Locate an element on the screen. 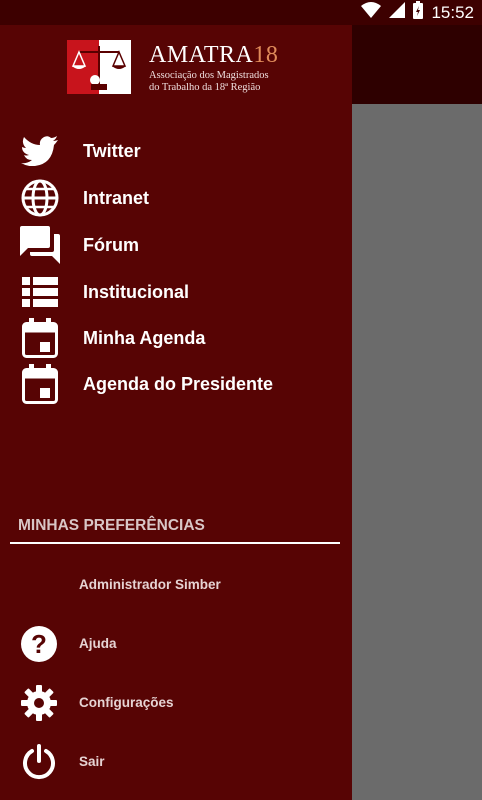  status-time: 15:52 is located at coordinates (452, 12).